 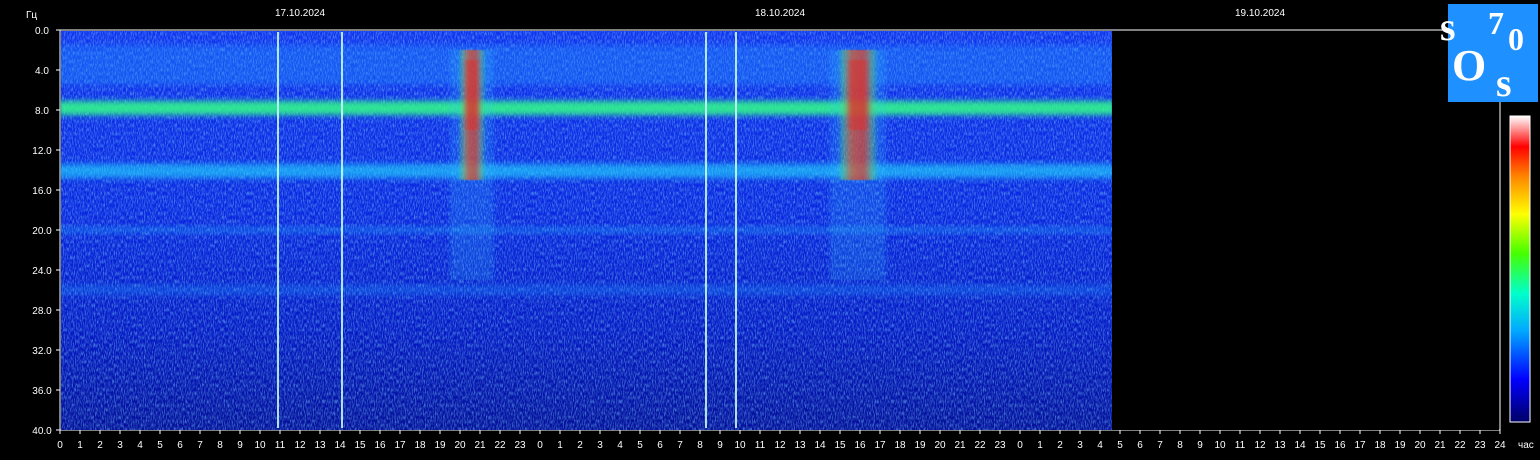 I want to click on colorbar, so click(x=1520, y=269).